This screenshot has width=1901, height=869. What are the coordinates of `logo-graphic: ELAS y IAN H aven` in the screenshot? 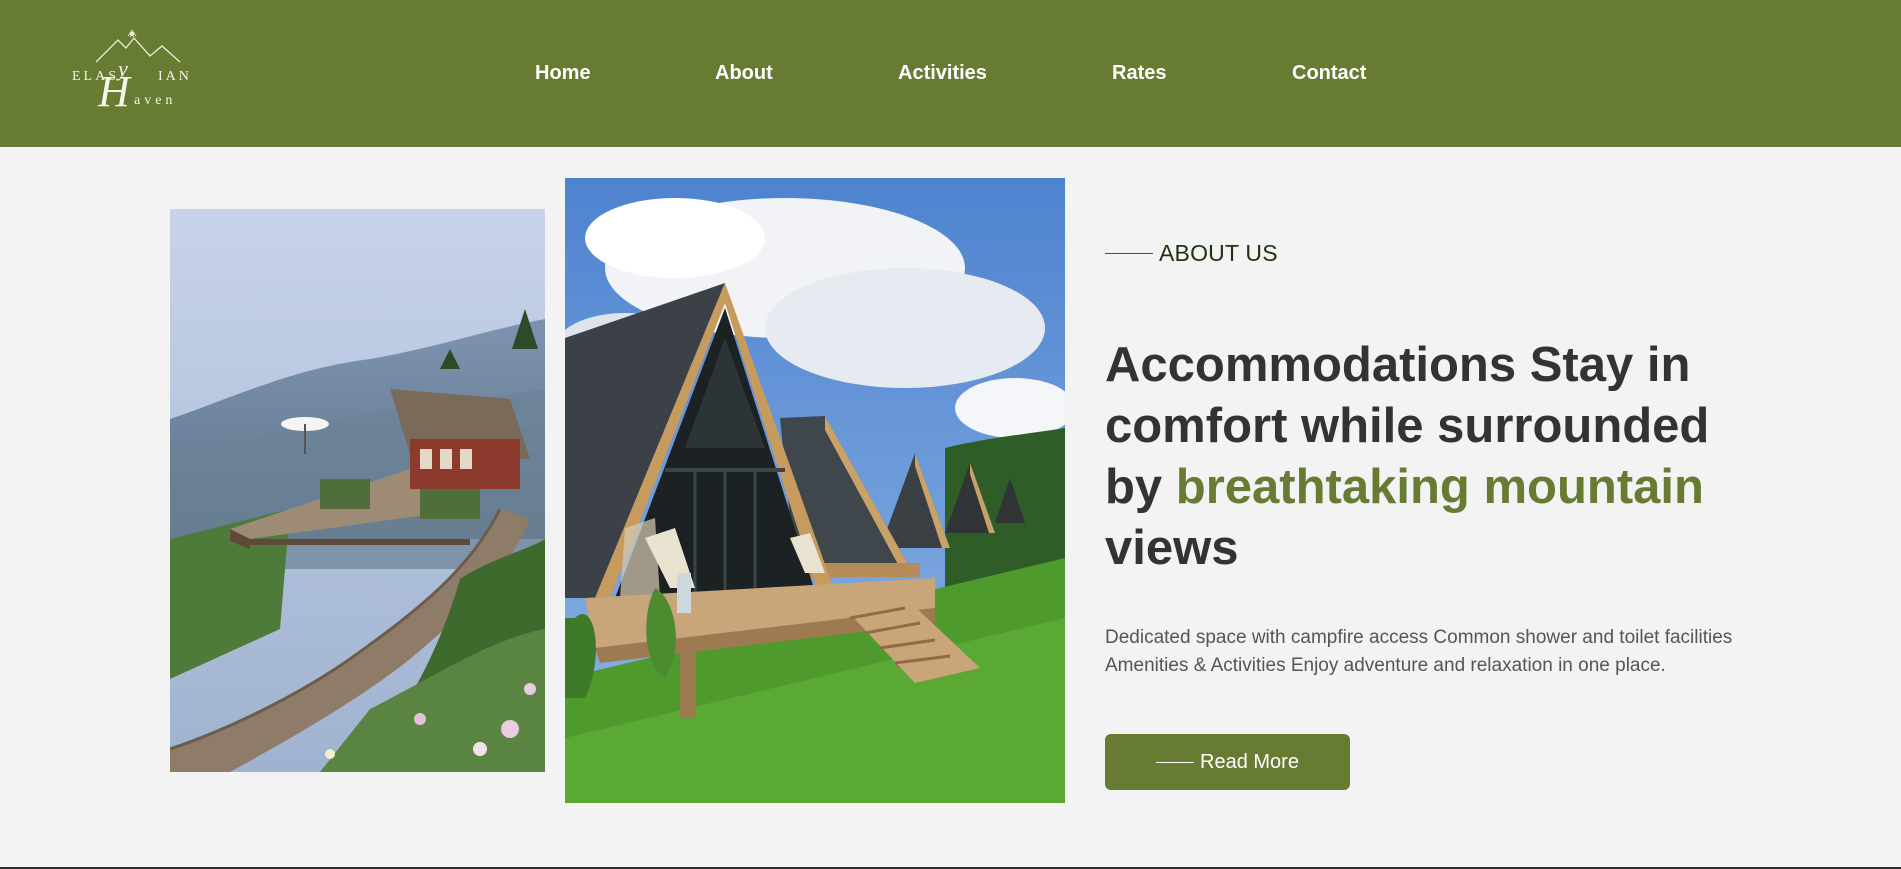 It's located at (132, 72).